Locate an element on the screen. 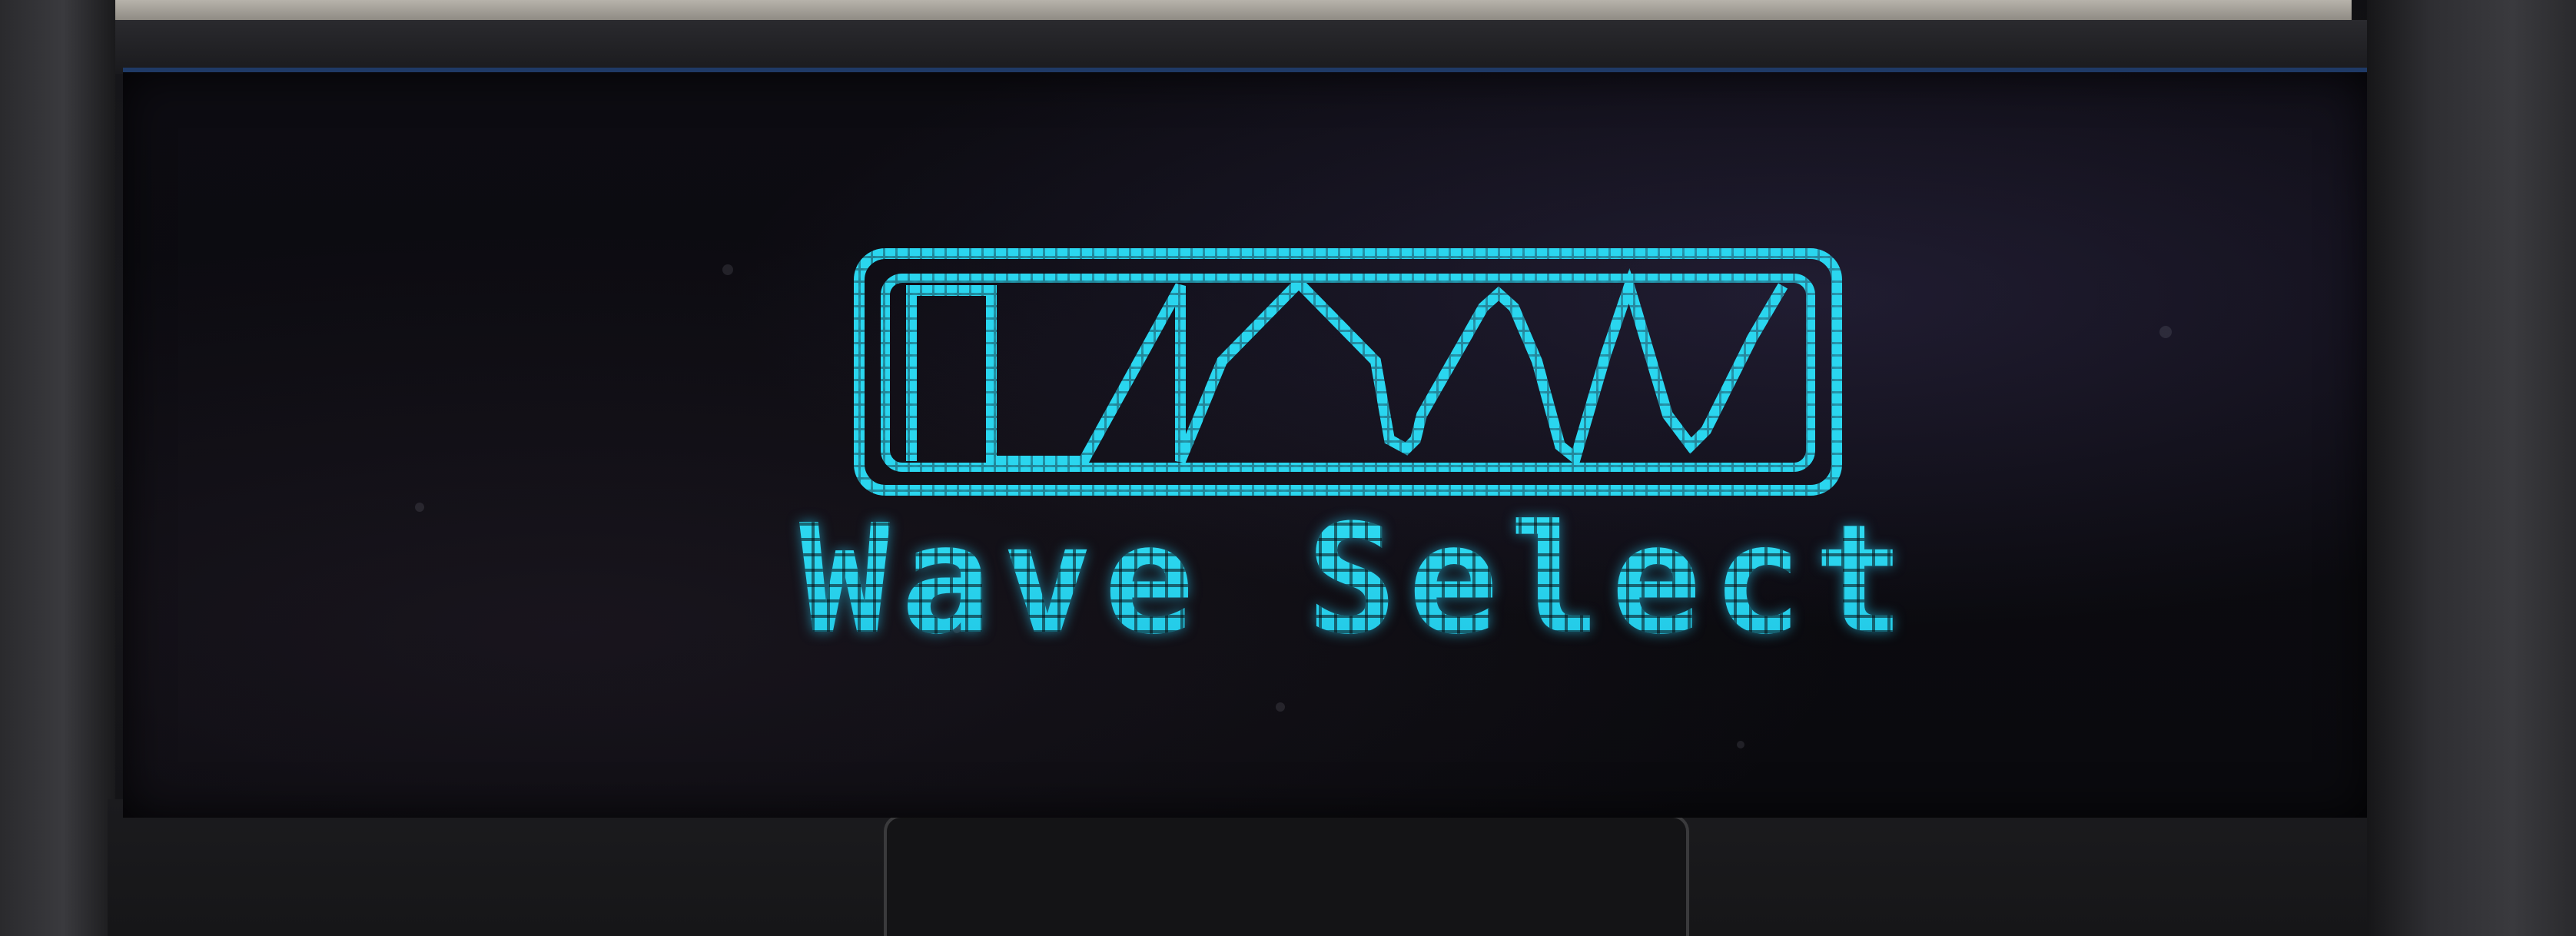 The image size is (2576, 936). screen-title: Wave Select is located at coordinates (1364, 580).